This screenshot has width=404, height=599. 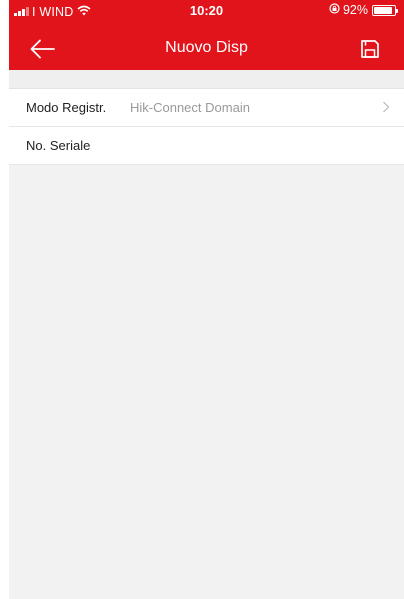 I want to click on registration-mode-label: Modo Registr., so click(x=66, y=107).